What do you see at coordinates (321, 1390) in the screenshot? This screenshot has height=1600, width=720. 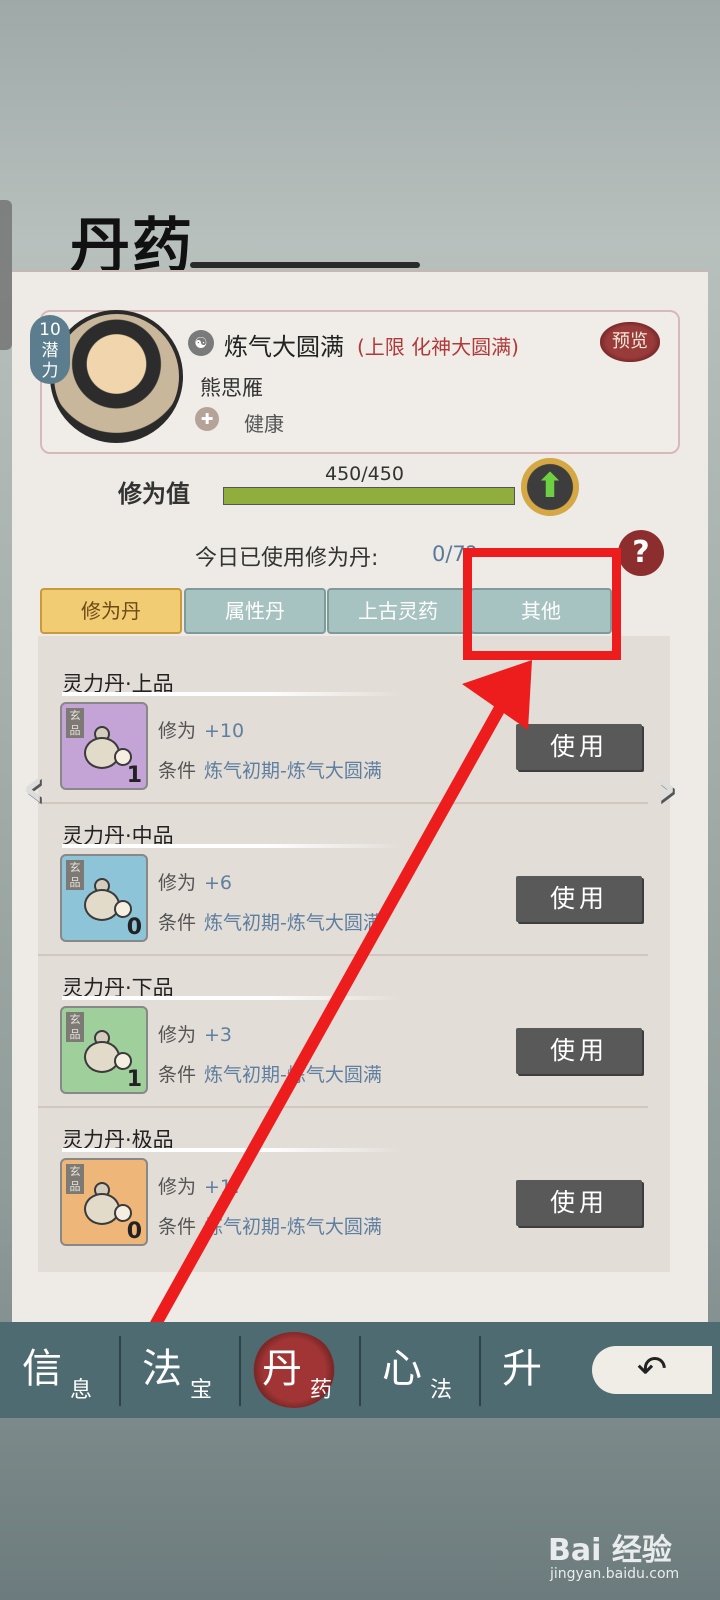 I see `nav-pill-small: 药` at bounding box center [321, 1390].